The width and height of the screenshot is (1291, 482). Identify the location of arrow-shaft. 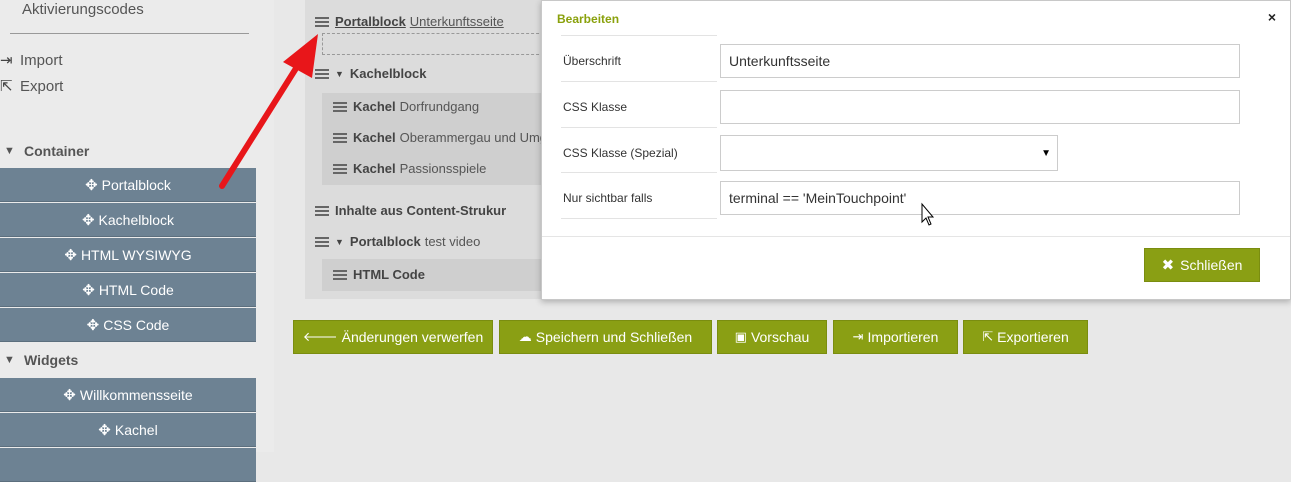
(261, 124).